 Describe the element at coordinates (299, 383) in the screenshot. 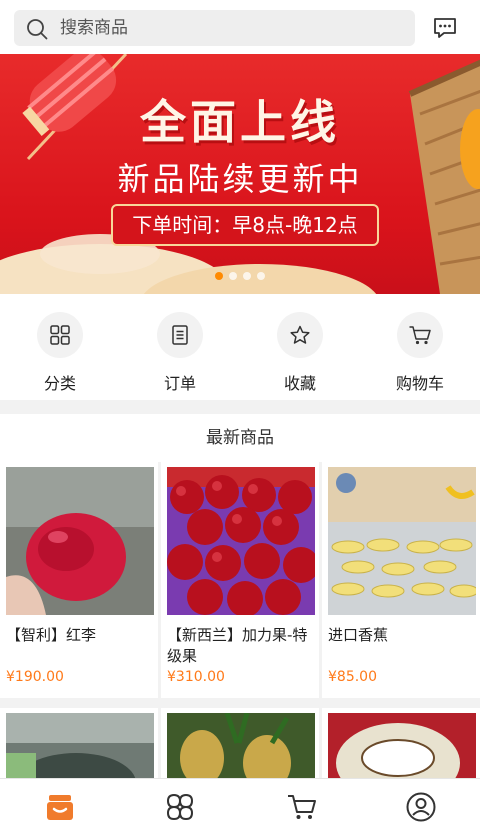

I see `nav-label: 收藏` at that location.